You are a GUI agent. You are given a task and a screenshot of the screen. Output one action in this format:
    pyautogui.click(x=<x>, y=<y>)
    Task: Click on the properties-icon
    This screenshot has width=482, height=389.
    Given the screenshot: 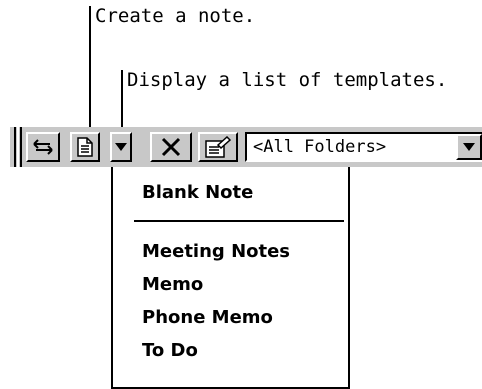 What is the action you would take?
    pyautogui.click(x=218, y=147)
    